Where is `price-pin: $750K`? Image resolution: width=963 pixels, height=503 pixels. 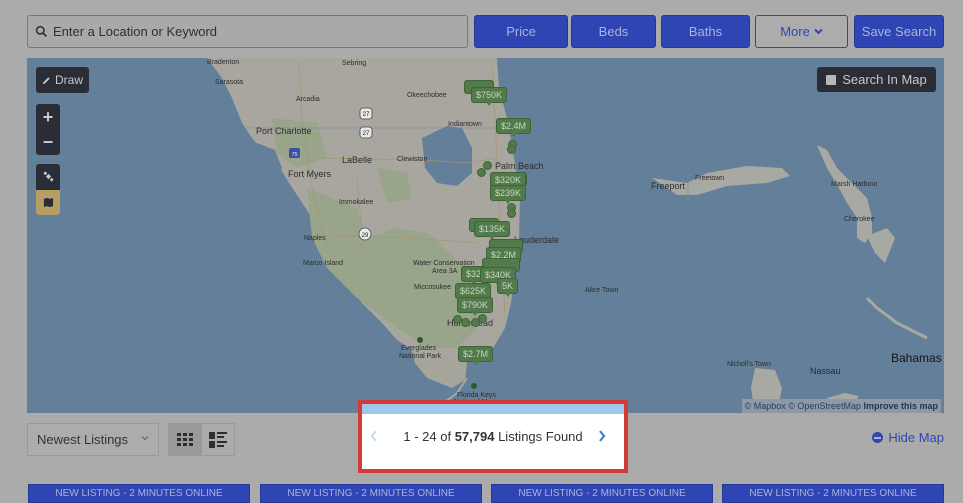
price-pin: $750K is located at coordinates (489, 96).